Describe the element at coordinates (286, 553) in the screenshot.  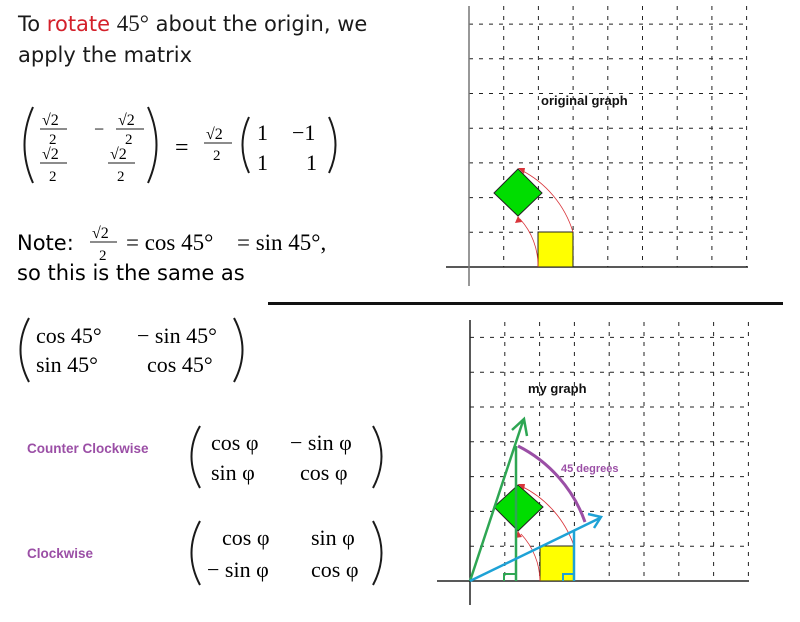
I see `clockwise-matrix: cos φ sin φ − sin φ cos φ` at that location.